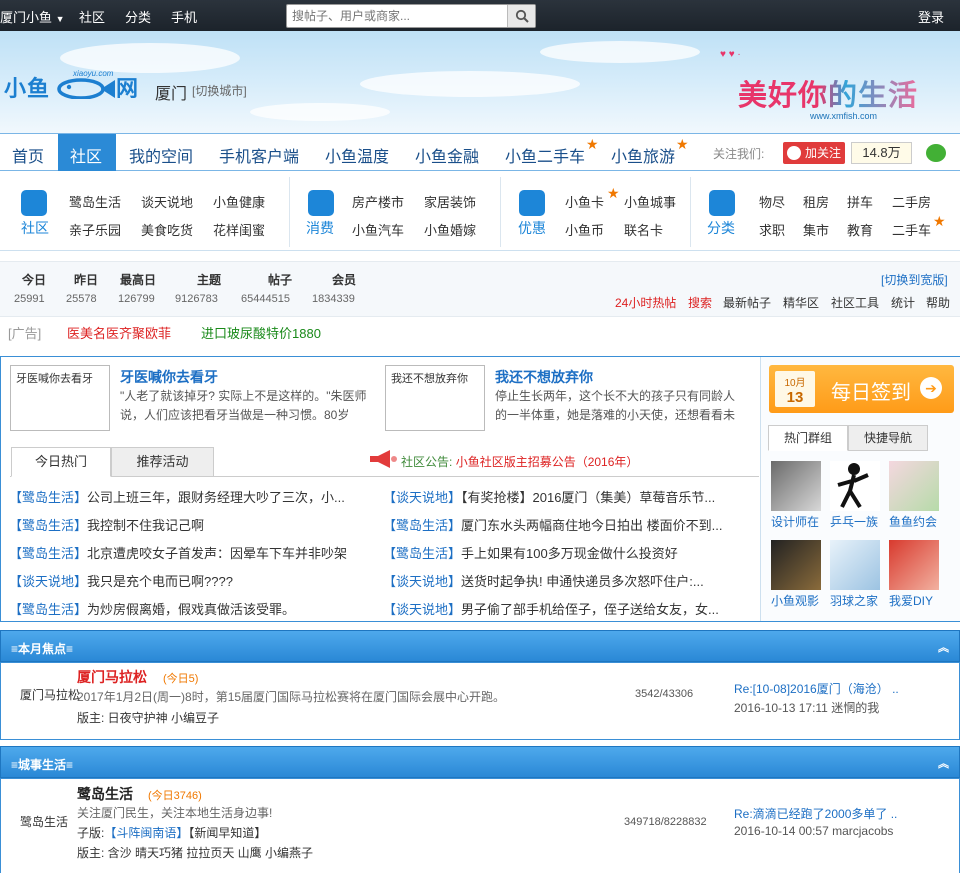 The width and height of the screenshot is (960, 873). What do you see at coordinates (105, 794) in the screenshot?
I see `forum-name-link: 鹭岛生活` at bounding box center [105, 794].